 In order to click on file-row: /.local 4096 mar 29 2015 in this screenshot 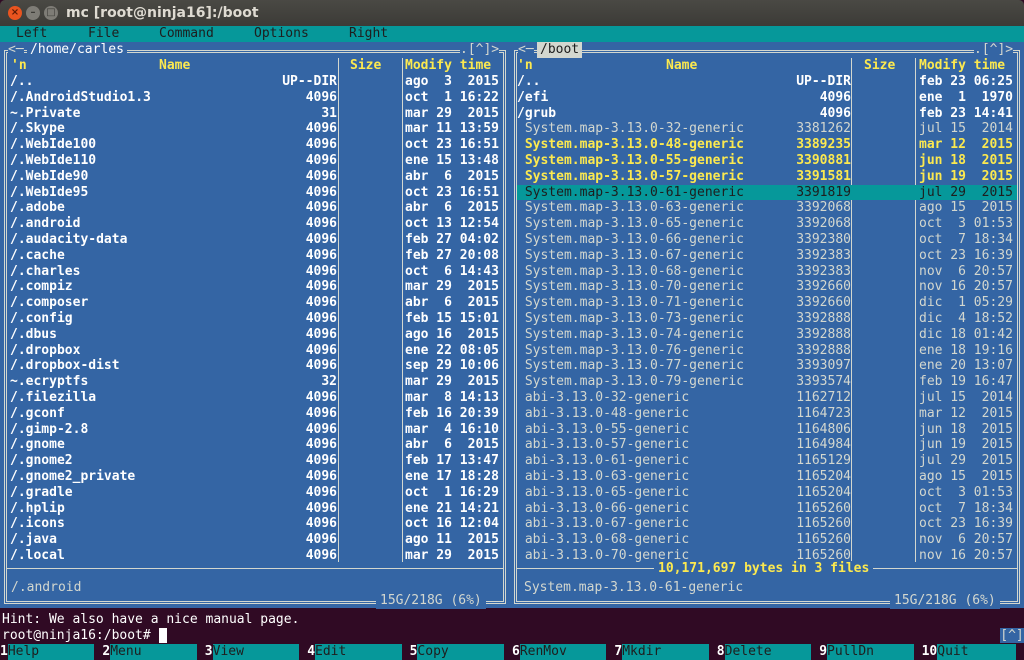, I will do `click(255, 556)`.